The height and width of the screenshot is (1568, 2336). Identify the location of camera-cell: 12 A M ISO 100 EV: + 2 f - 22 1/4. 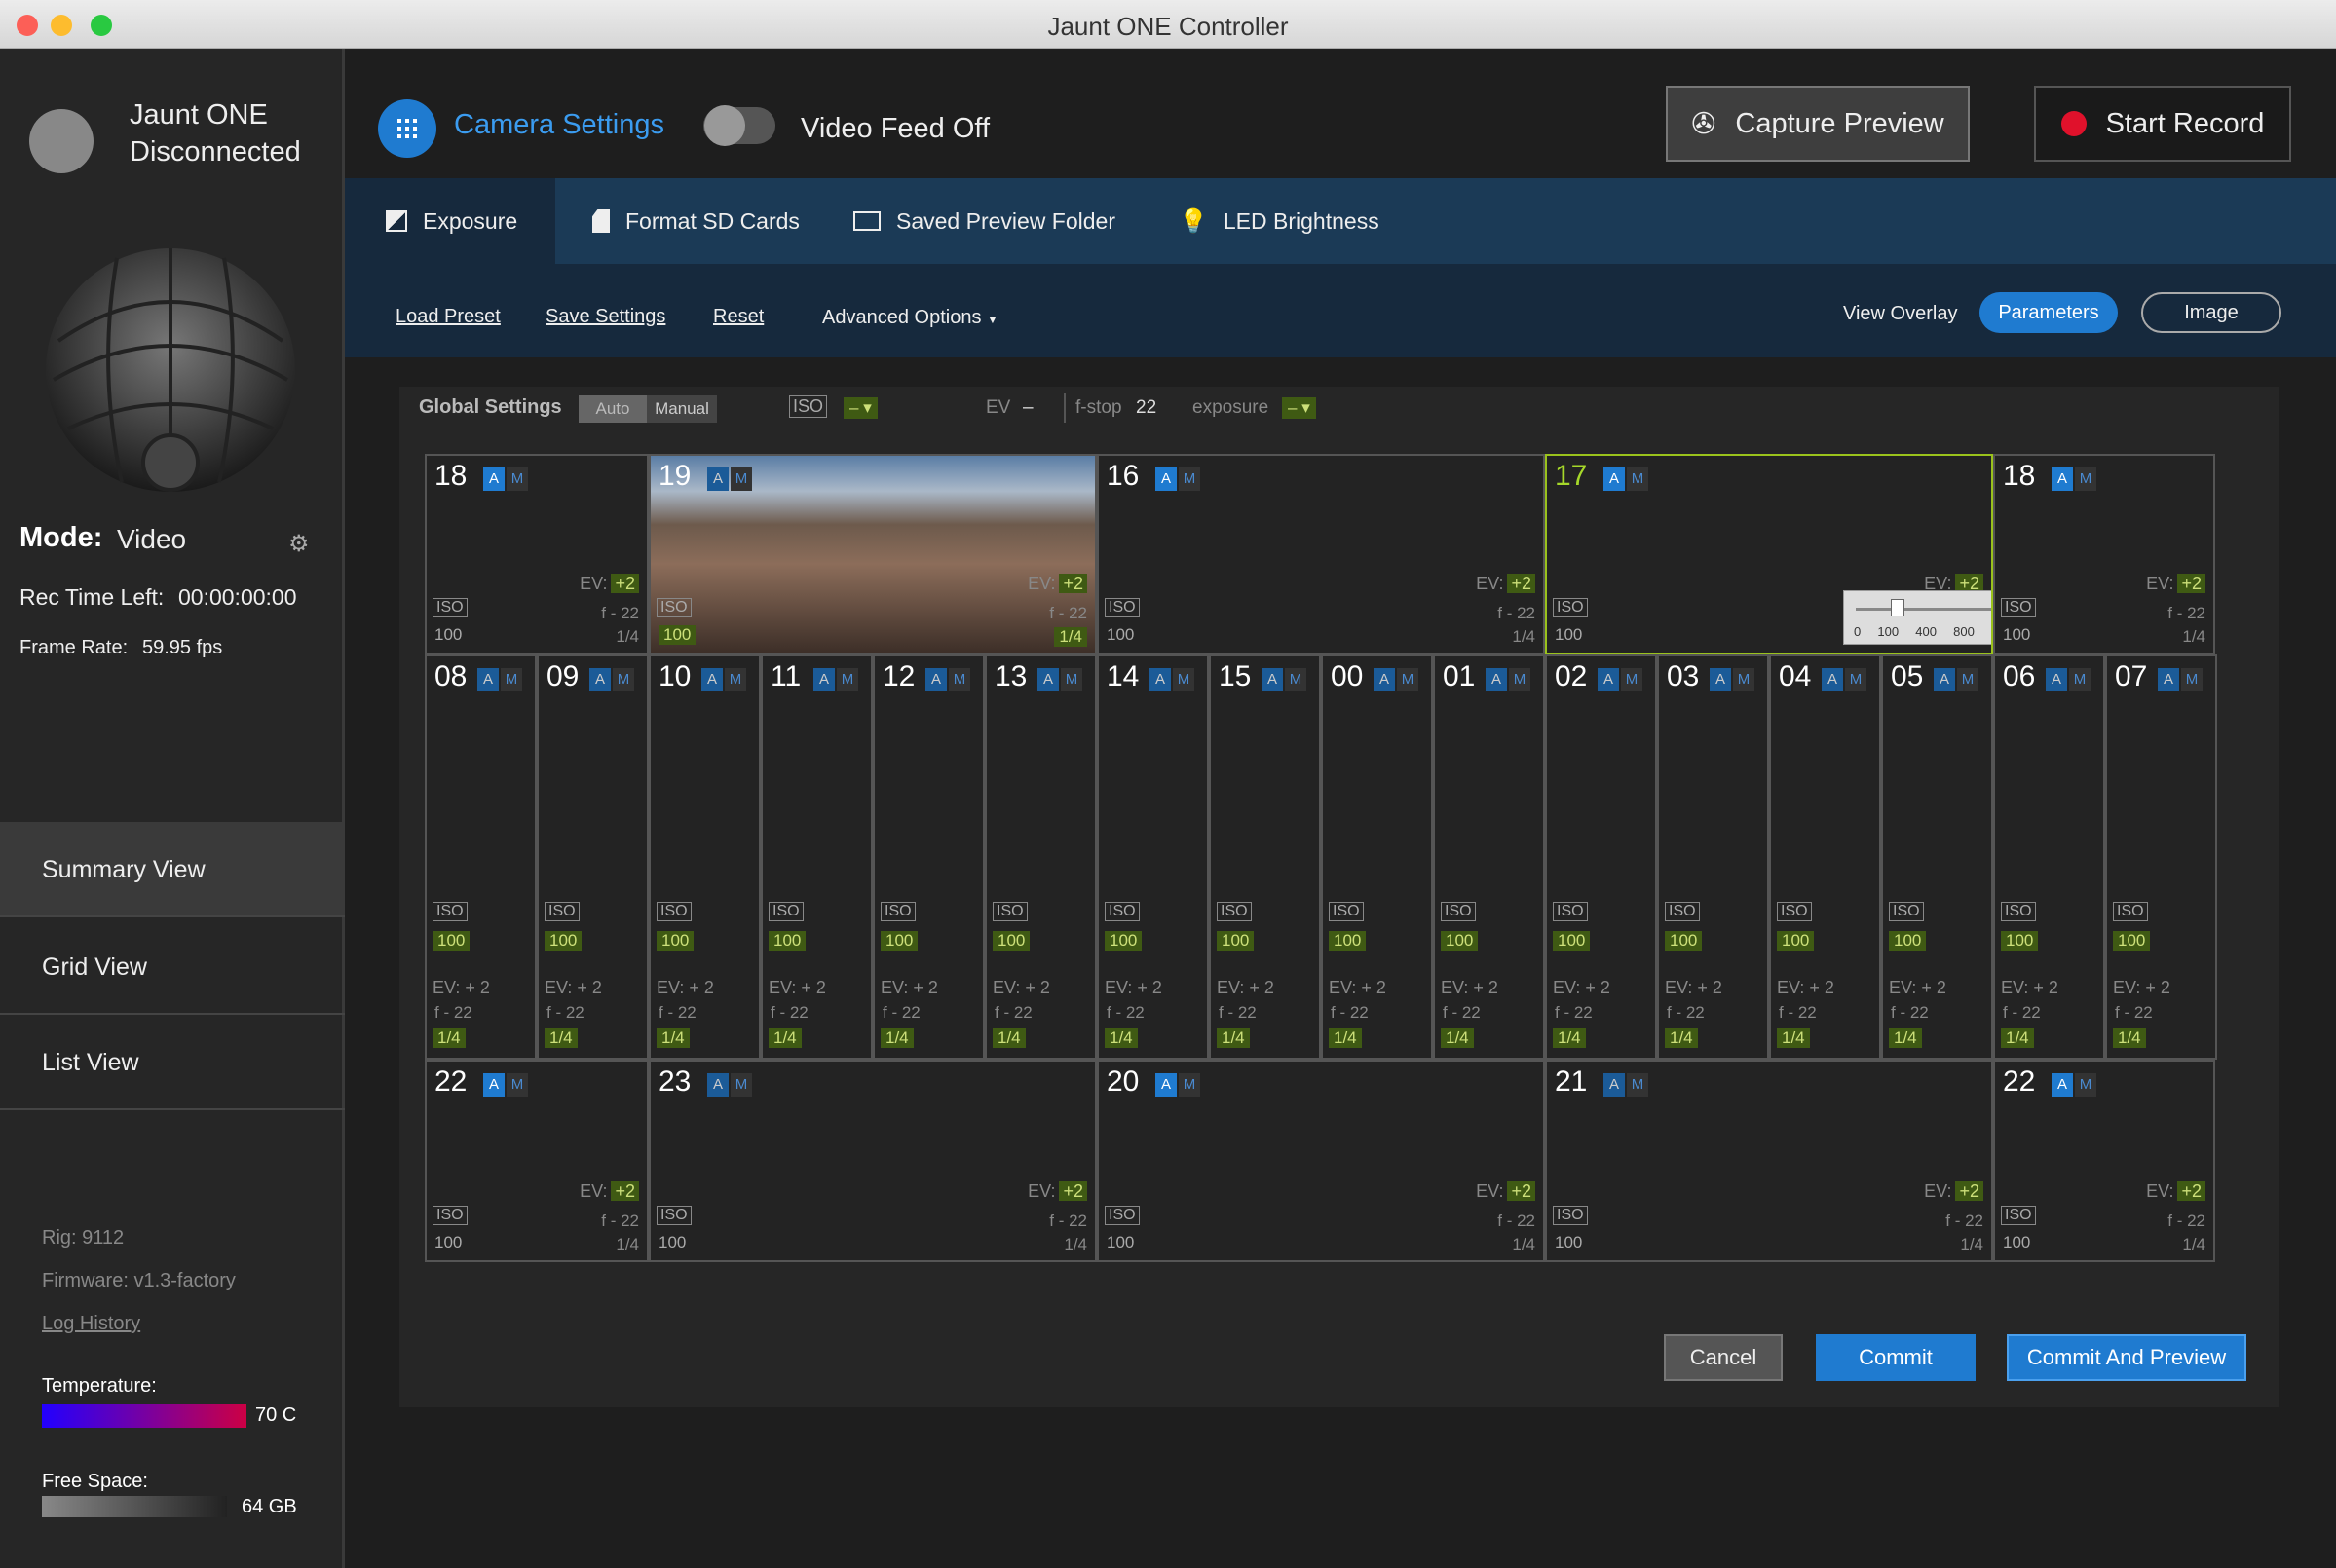
(929, 857).